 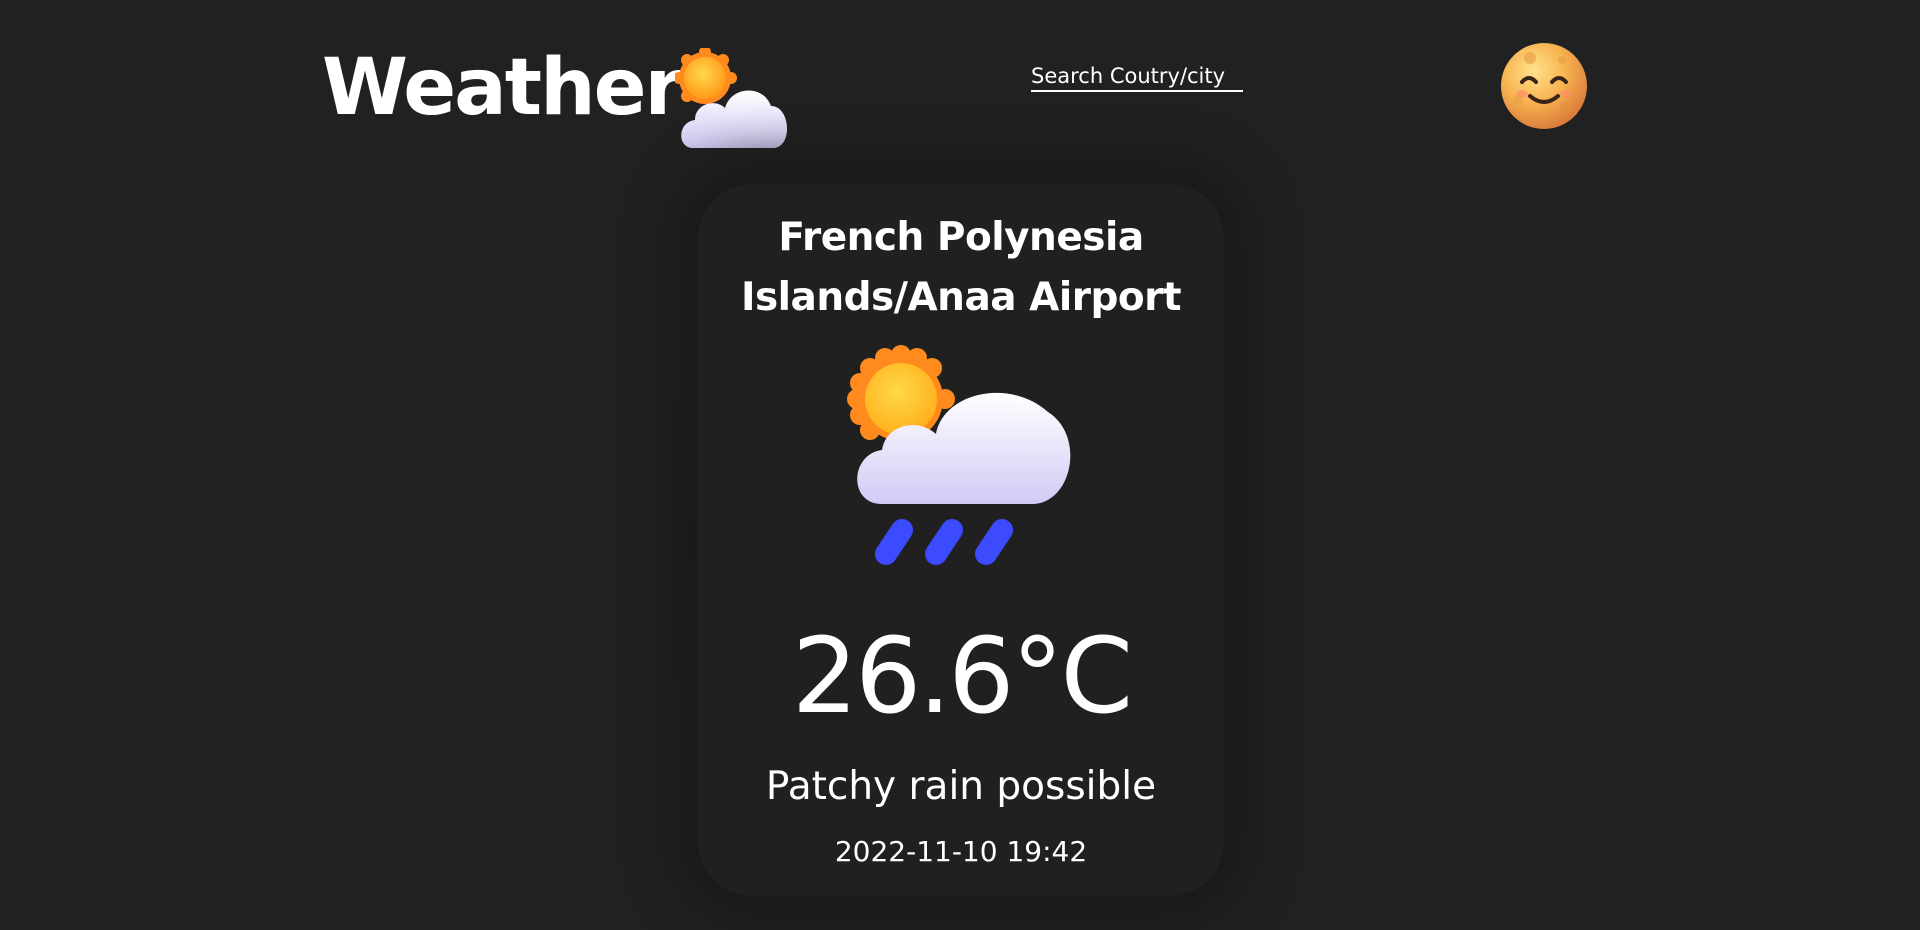 I want to click on weather-condition: Patchy rain possible, so click(x=961, y=786).